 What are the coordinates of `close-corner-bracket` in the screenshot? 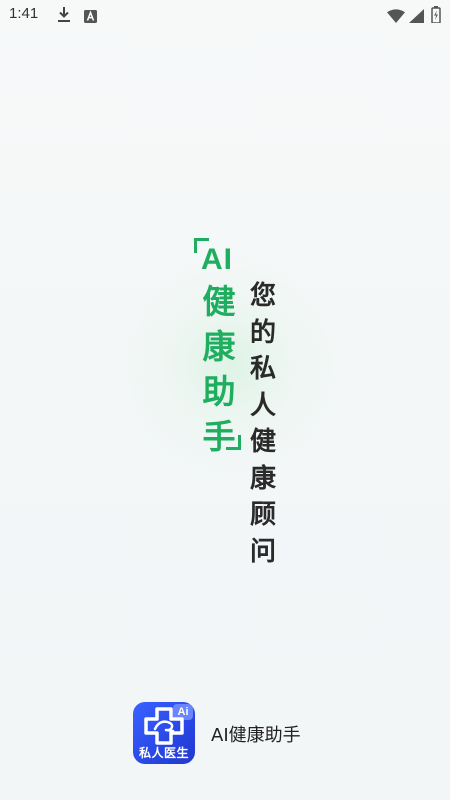 It's located at (233, 442).